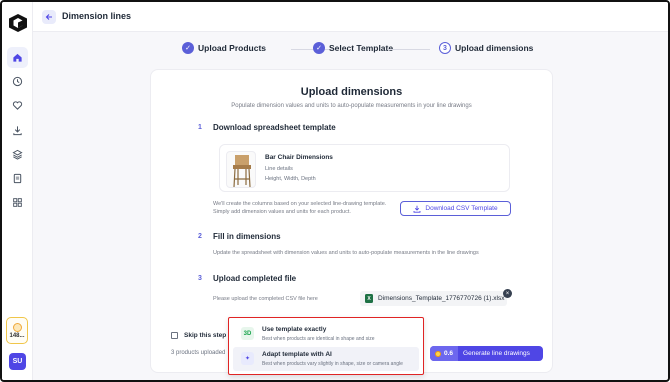 The height and width of the screenshot is (382, 670). What do you see at coordinates (247, 358) in the screenshot?
I see `sparkle-icon: ✦` at bounding box center [247, 358].